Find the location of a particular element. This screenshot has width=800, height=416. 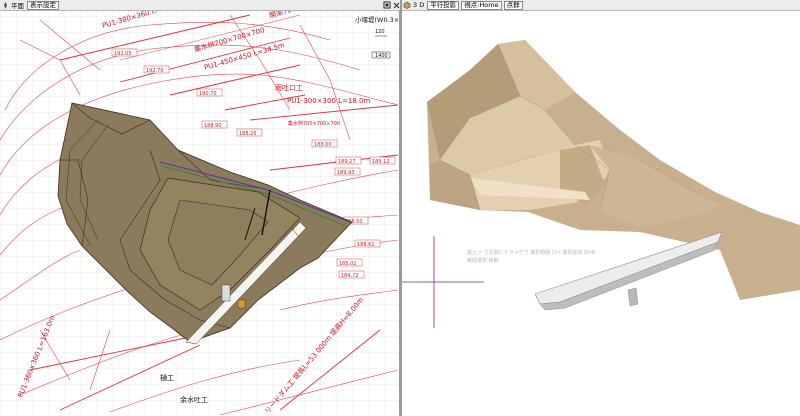

3d-box-icon is located at coordinates (407, 5).